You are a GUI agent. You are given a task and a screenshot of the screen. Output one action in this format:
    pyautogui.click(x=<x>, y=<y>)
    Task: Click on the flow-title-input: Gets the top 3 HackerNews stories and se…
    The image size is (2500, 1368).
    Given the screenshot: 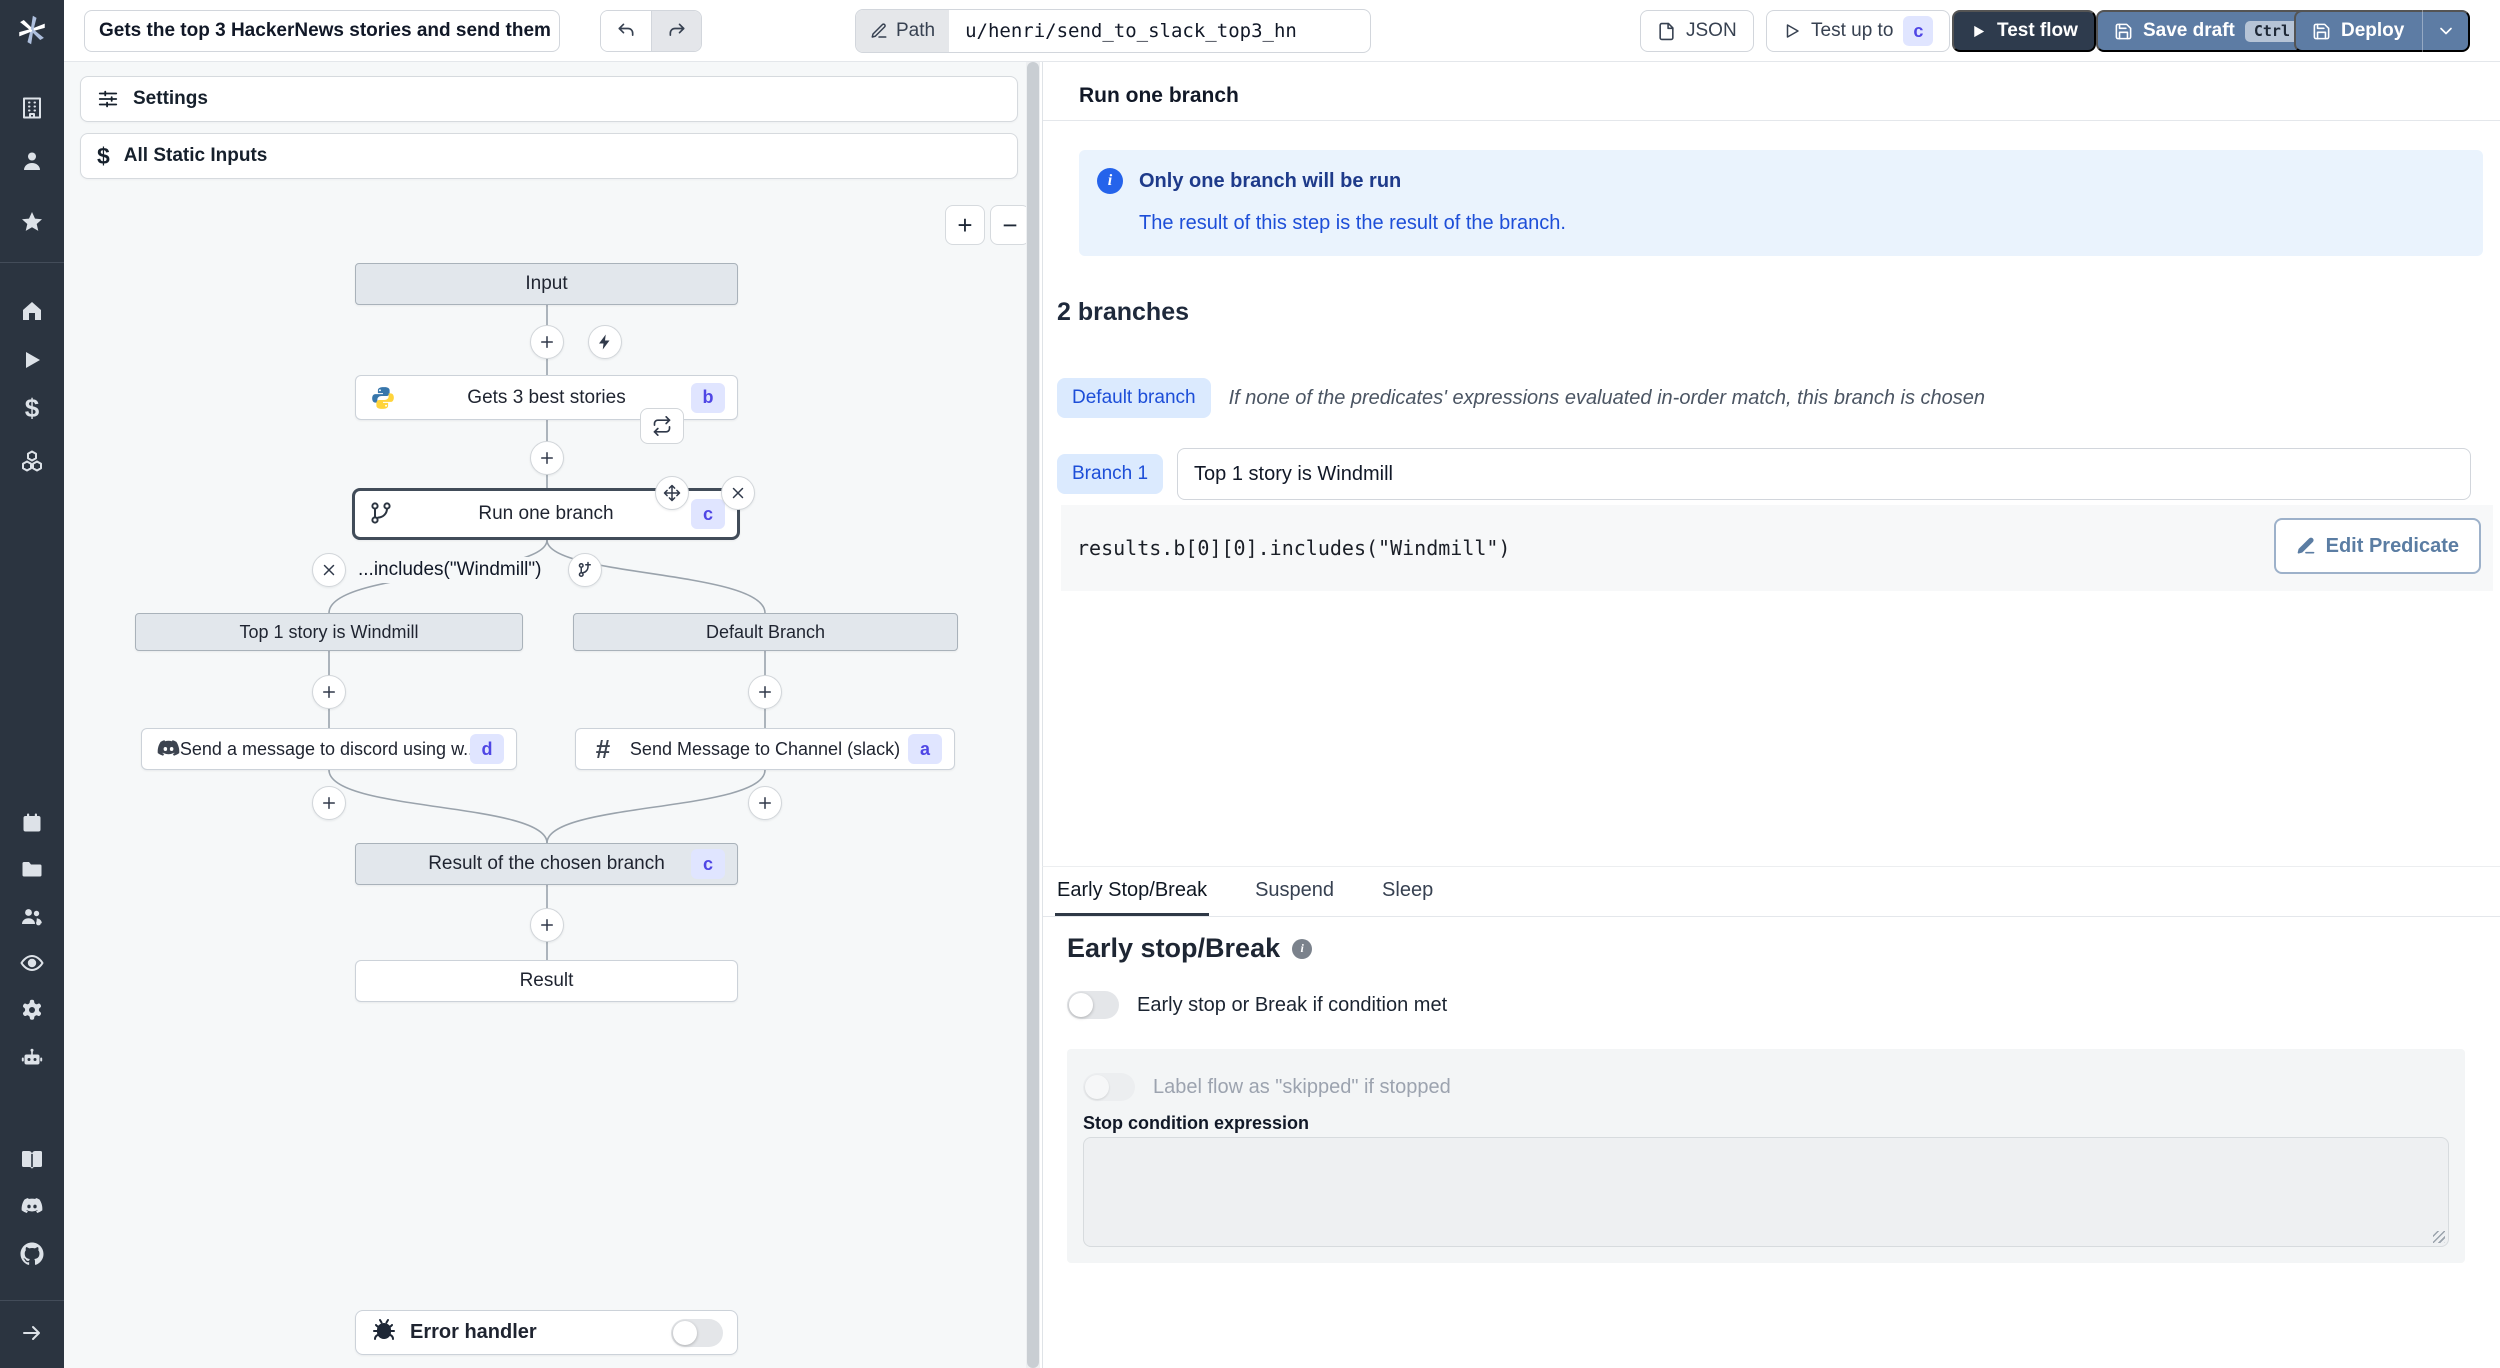 What is the action you would take?
    pyautogui.click(x=322, y=31)
    